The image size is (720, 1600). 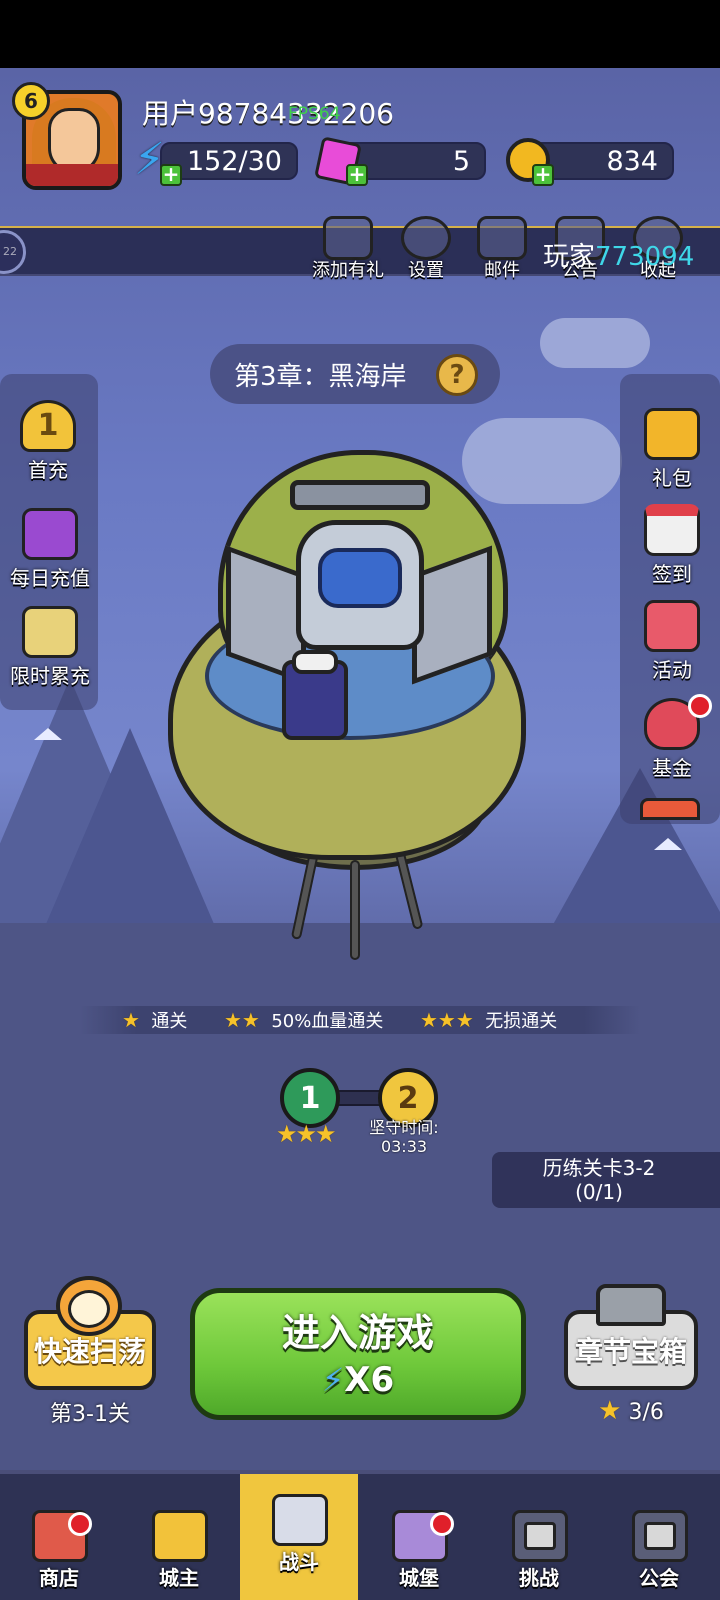 I want to click on guard-time: 坚守时间: 03:33, so click(x=404, y=1137).